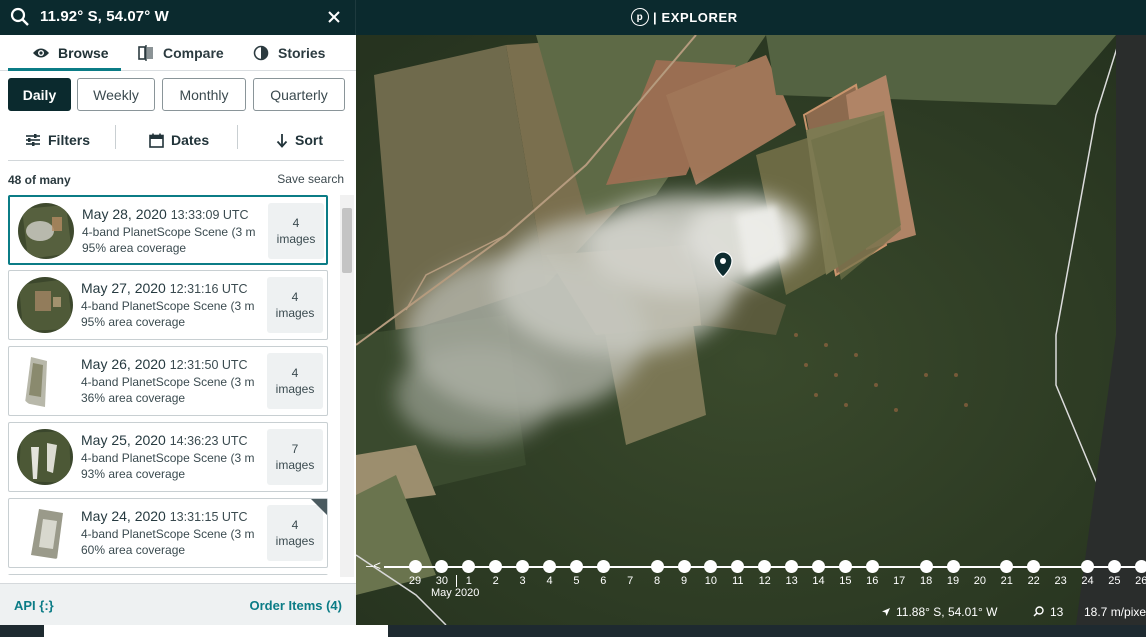 The height and width of the screenshot is (637, 1146). Describe the element at coordinates (133, 550) in the screenshot. I see `scene-coverage: 60% area coverage` at that location.